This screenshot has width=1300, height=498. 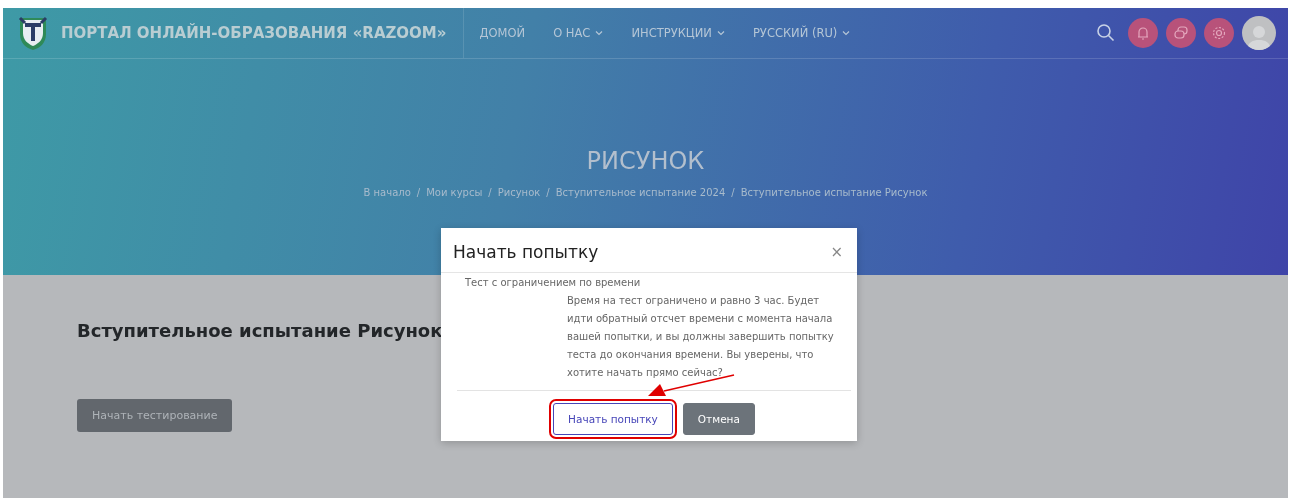 I want to click on nav-link: ДОМОЙ, so click(x=502, y=33).